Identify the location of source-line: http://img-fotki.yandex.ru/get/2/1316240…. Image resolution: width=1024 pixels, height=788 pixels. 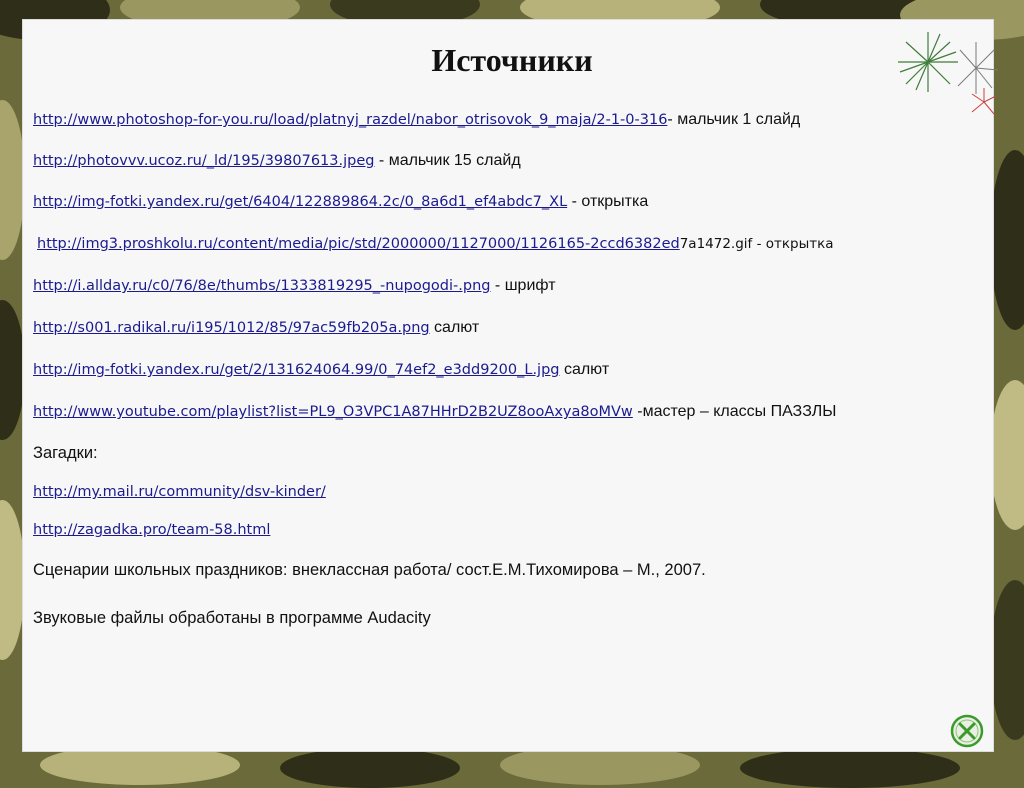
(321, 370).